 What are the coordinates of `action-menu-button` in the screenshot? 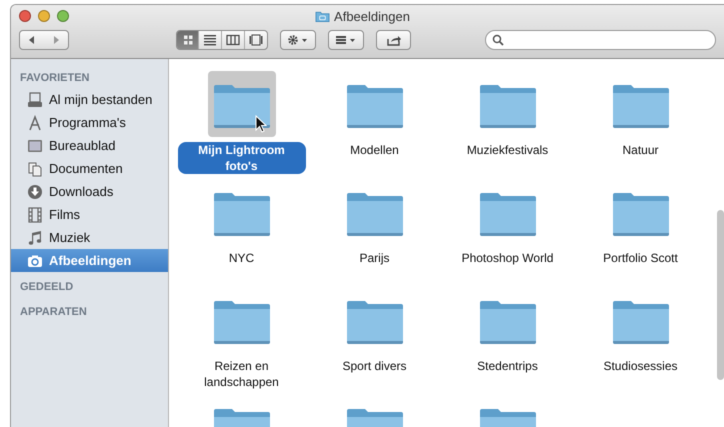 It's located at (298, 40).